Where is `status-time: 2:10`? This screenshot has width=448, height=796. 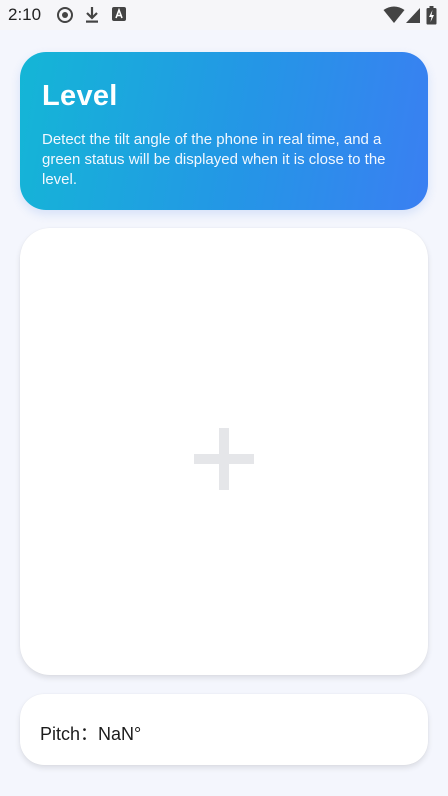
status-time: 2:10 is located at coordinates (25, 14).